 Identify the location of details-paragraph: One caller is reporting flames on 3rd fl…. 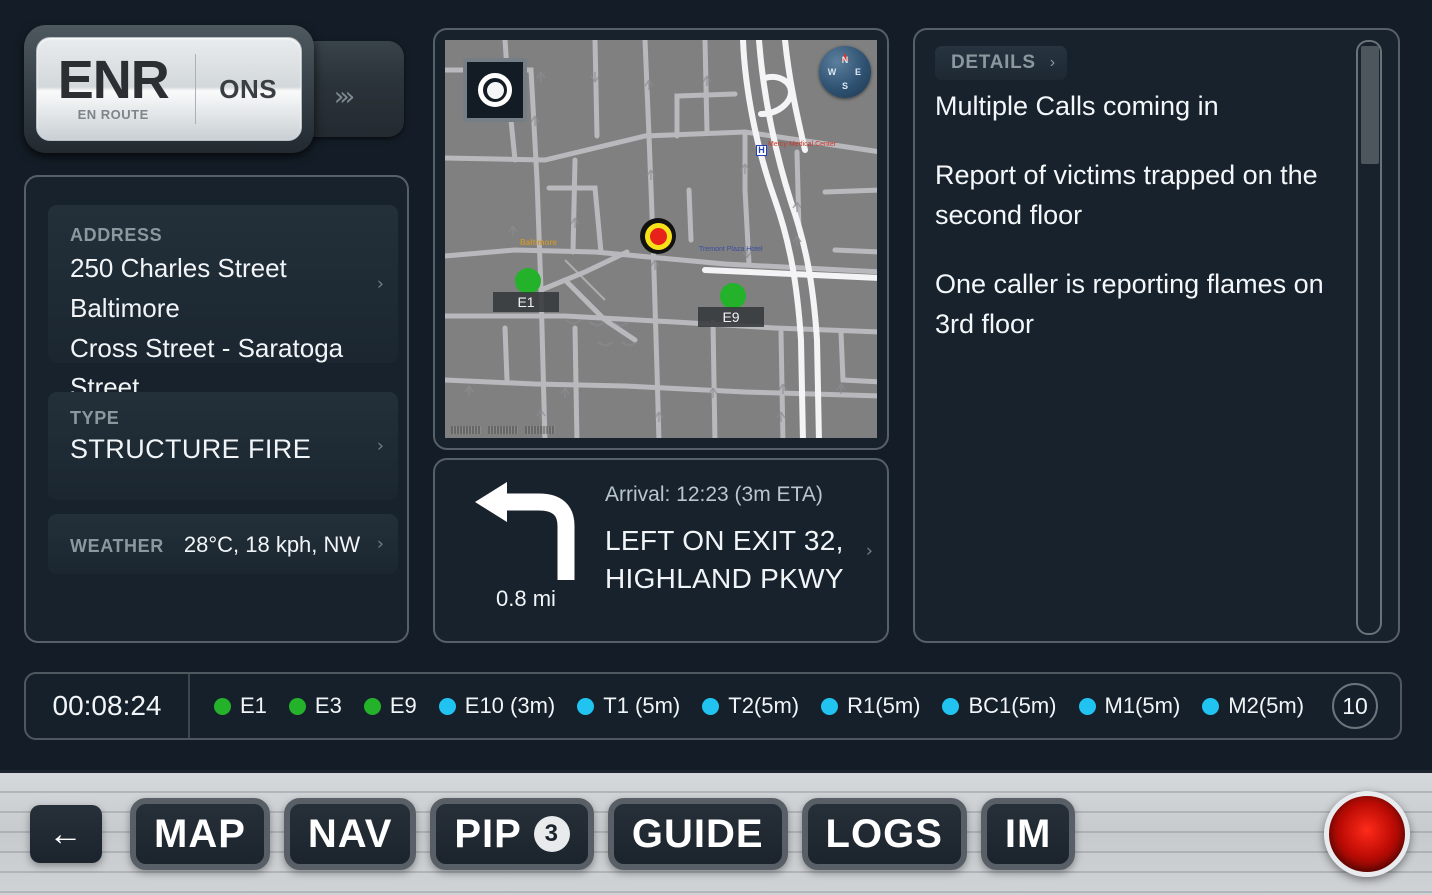
(1129, 304).